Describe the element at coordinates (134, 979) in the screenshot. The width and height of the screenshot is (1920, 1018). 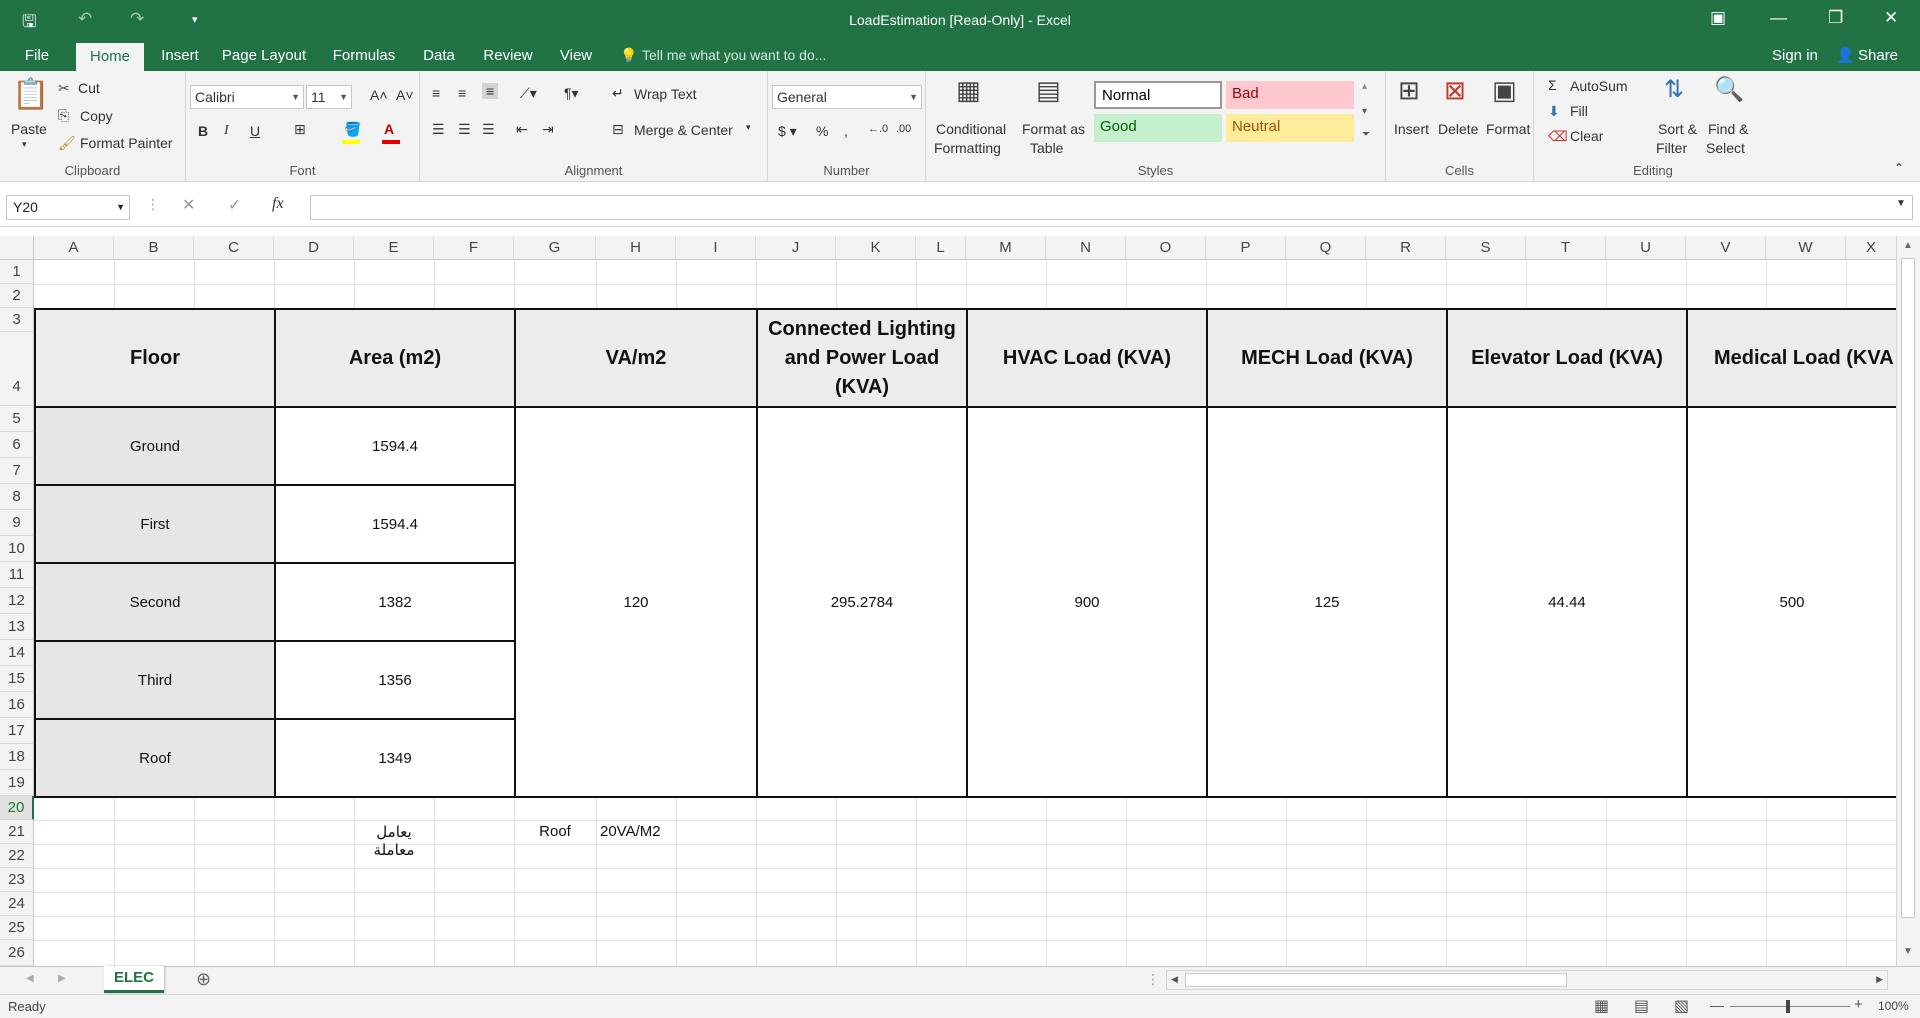
I see `sheet-tab-elec: ELEC` at that location.